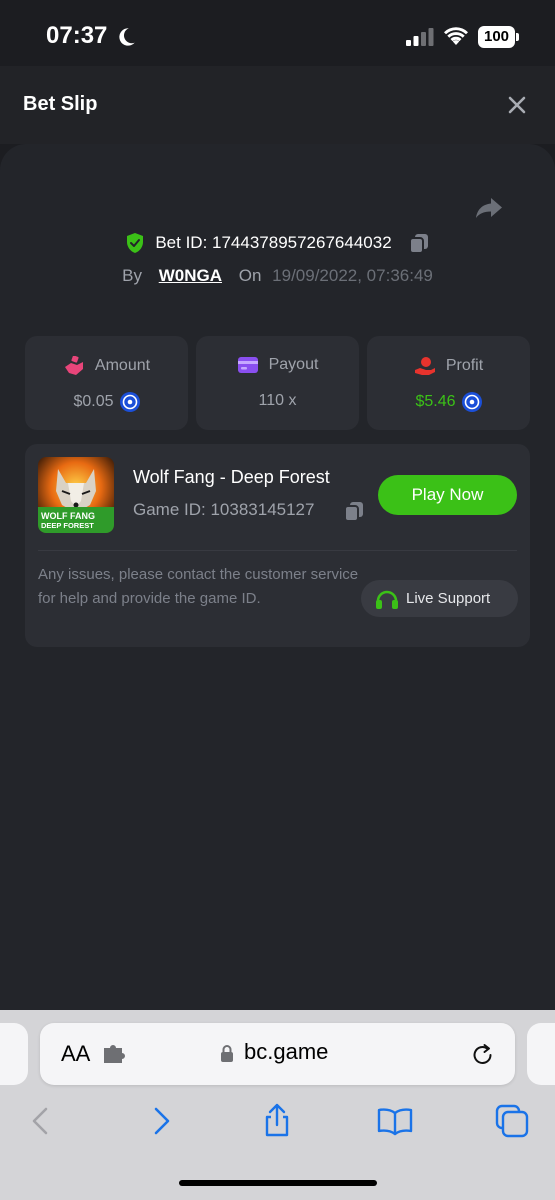  What do you see at coordinates (247, 365) in the screenshot?
I see `payout-icon` at bounding box center [247, 365].